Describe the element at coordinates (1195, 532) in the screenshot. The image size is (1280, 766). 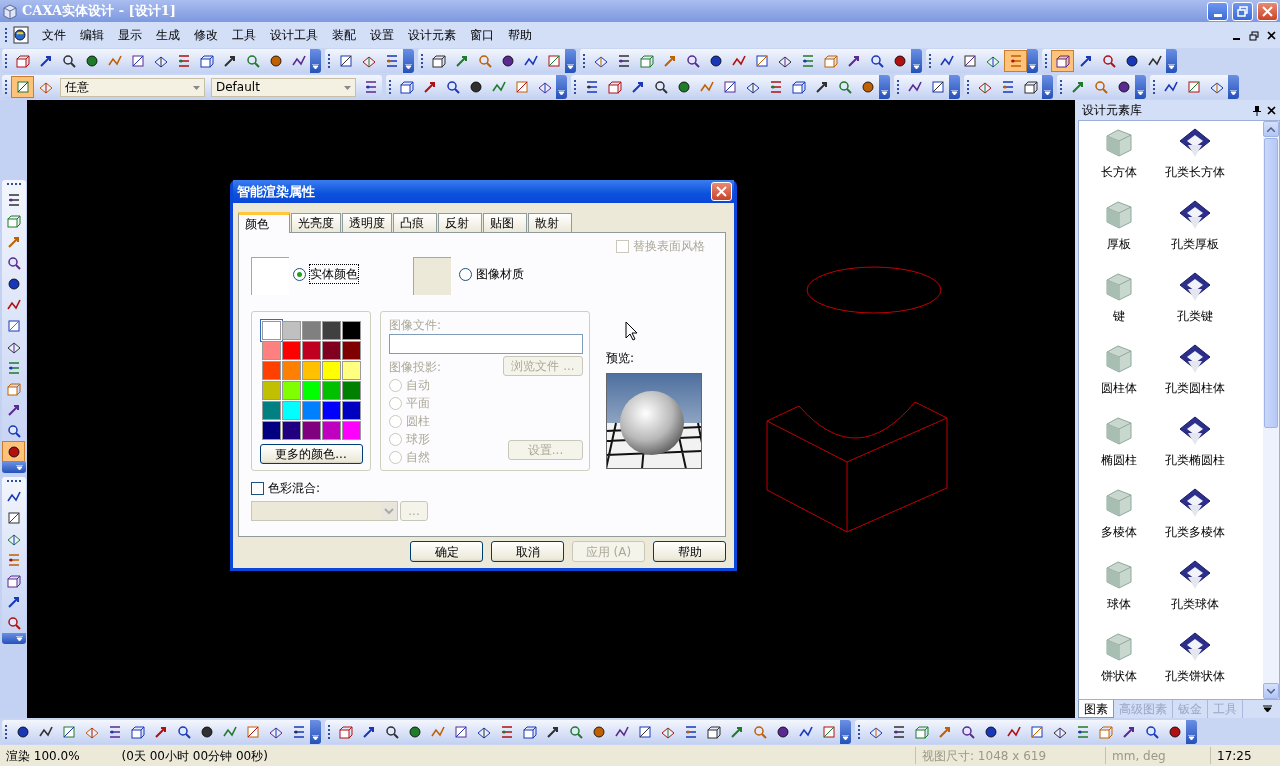
I see `library-item-label: 孔类多棱体` at that location.